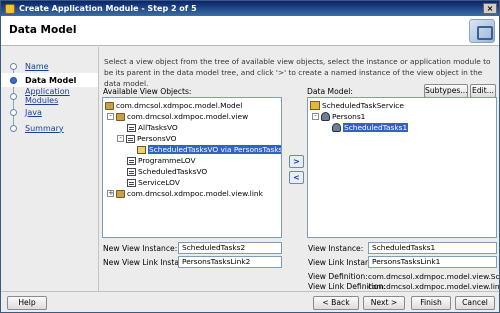  What do you see at coordinates (49, 66) in the screenshot?
I see `step-name: Name` at bounding box center [49, 66].